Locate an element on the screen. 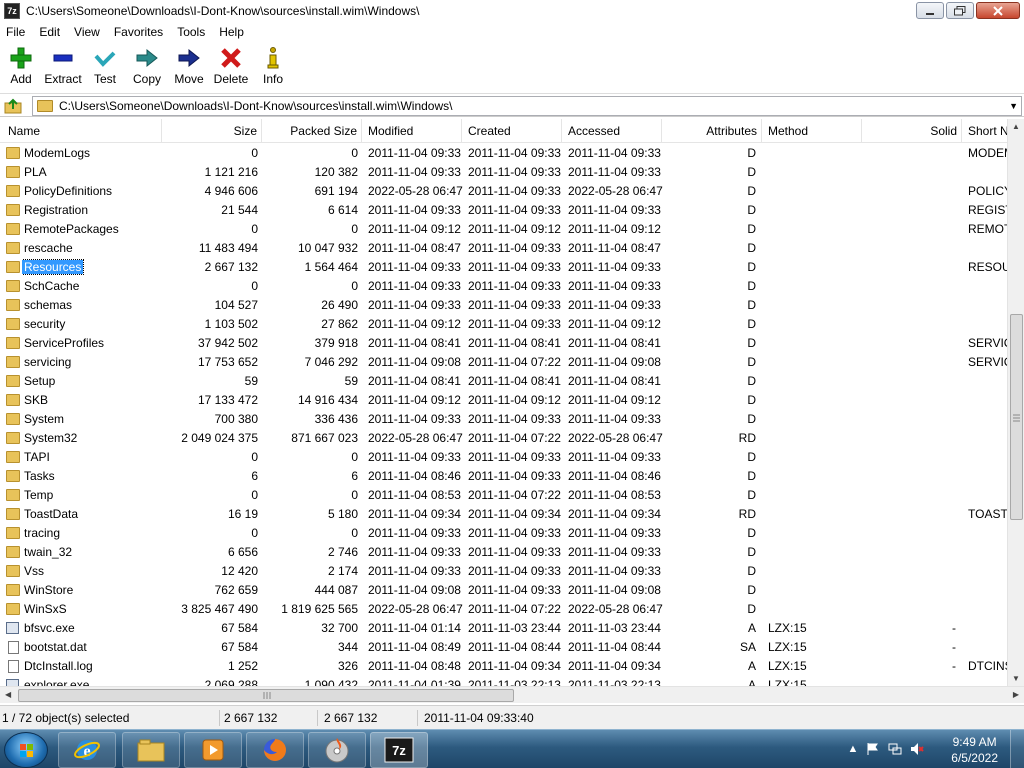  horizontal-scroll-thumb is located at coordinates (266, 695).